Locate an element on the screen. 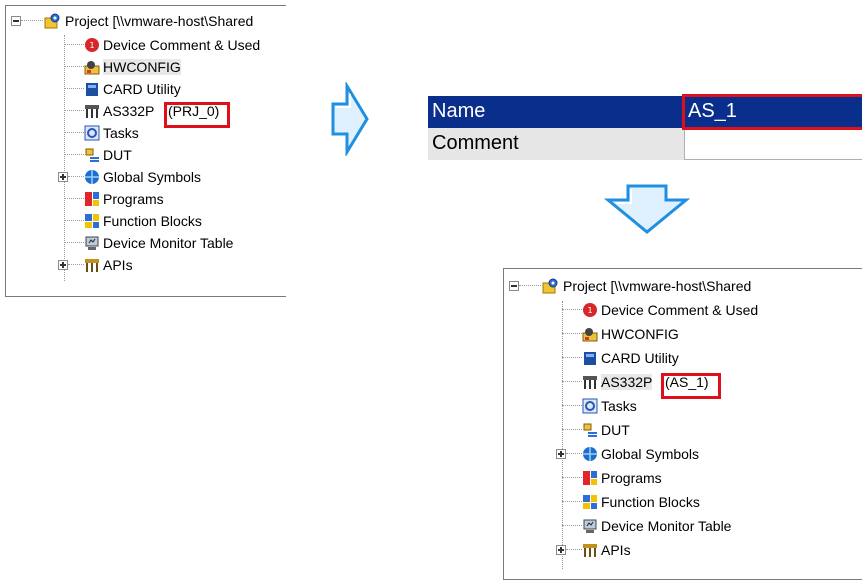 Image resolution: width=862 pixels, height=580 pixels. name-label: Name is located at coordinates (556, 112).